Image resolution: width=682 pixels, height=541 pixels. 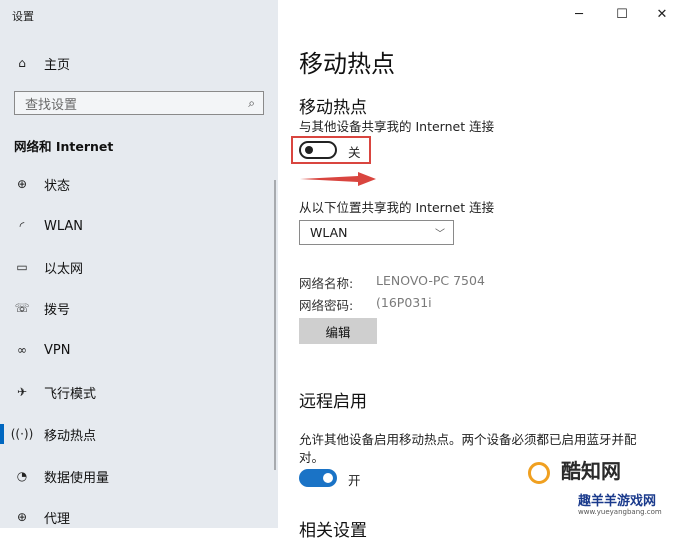 I want to click on sidebar-item-airplane: ✈ 飞行模式, so click(x=139, y=392).